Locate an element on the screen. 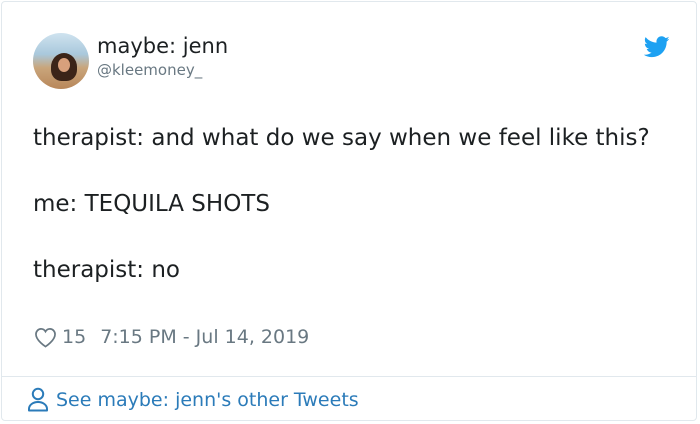 The width and height of the screenshot is (700, 424). tweet-meta: 15 7:15 PM - Jul 14, 2019 is located at coordinates (171, 337).